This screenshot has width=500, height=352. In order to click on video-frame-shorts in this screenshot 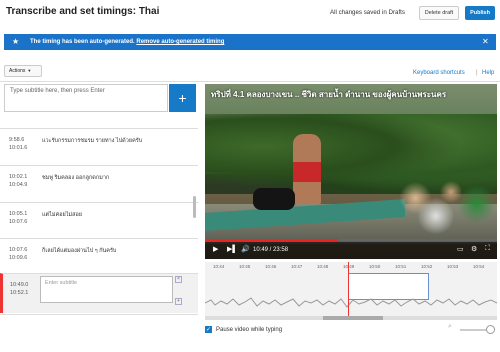, I will do `click(307, 172)`.